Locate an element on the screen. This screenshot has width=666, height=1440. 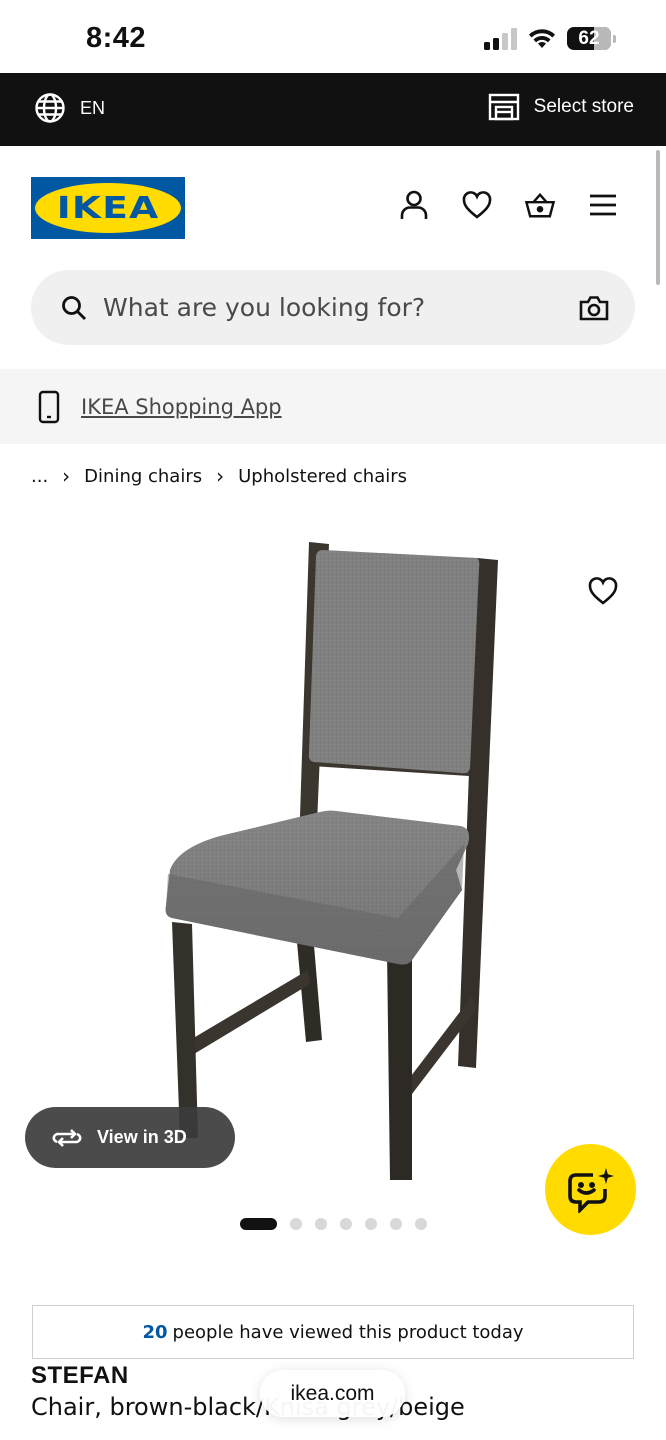
views-text: people have viewed this product today is located at coordinates (348, 1332).